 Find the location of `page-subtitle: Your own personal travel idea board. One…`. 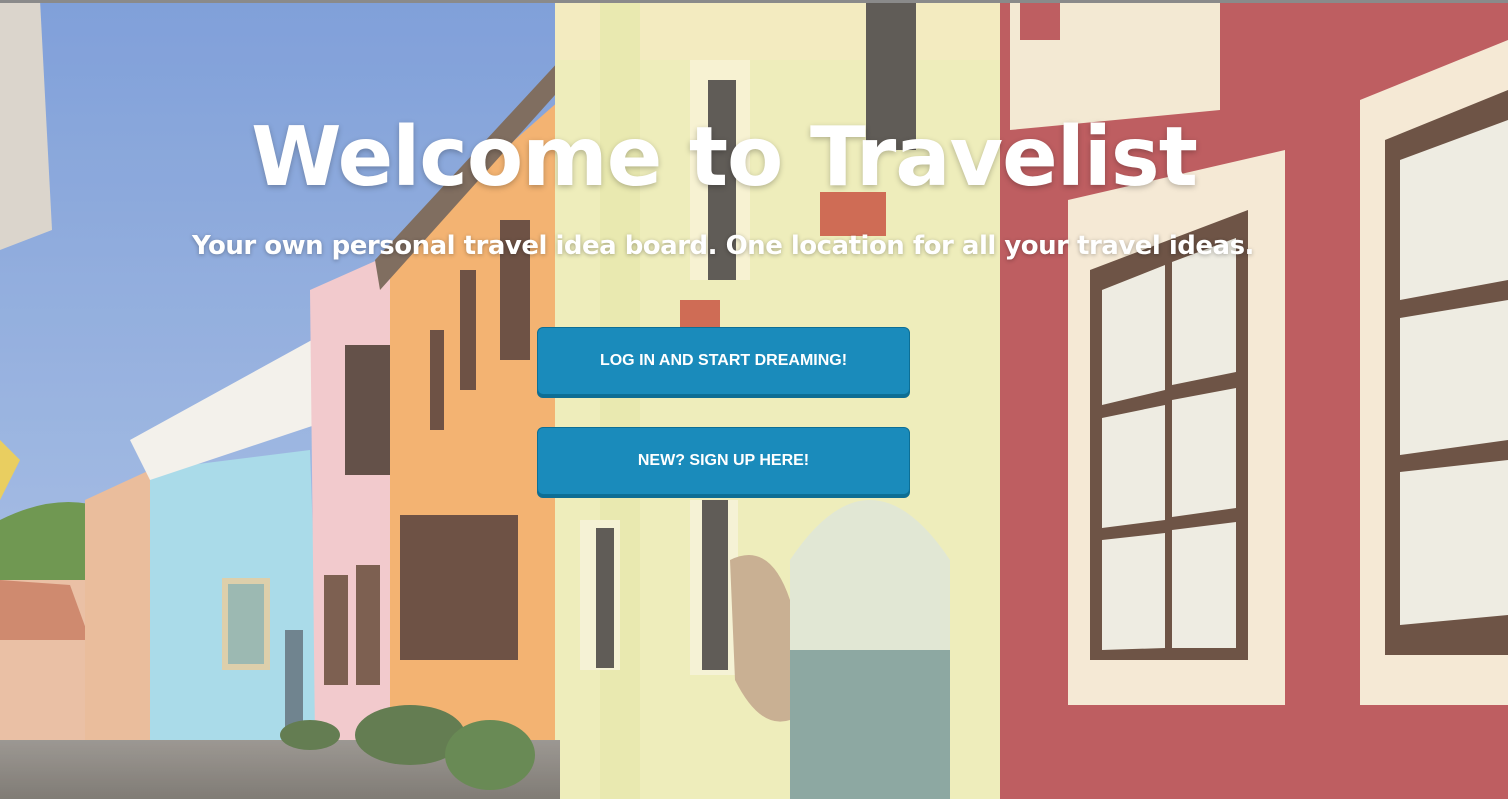

page-subtitle: Your own personal travel idea board. One… is located at coordinates (723, 246).